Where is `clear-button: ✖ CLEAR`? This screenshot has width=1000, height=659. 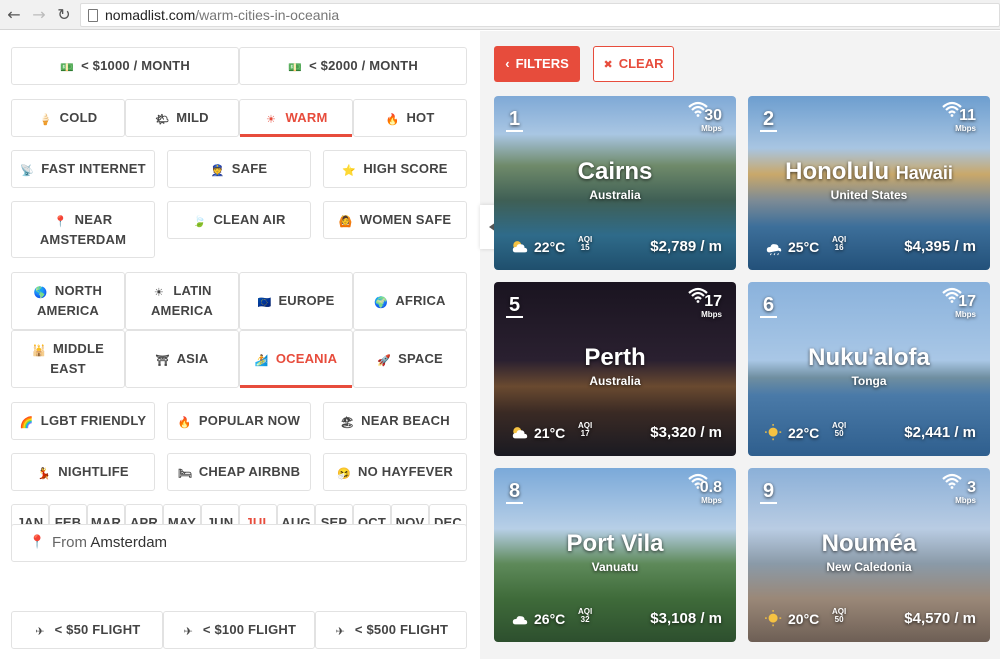 clear-button: ✖ CLEAR is located at coordinates (633, 64).